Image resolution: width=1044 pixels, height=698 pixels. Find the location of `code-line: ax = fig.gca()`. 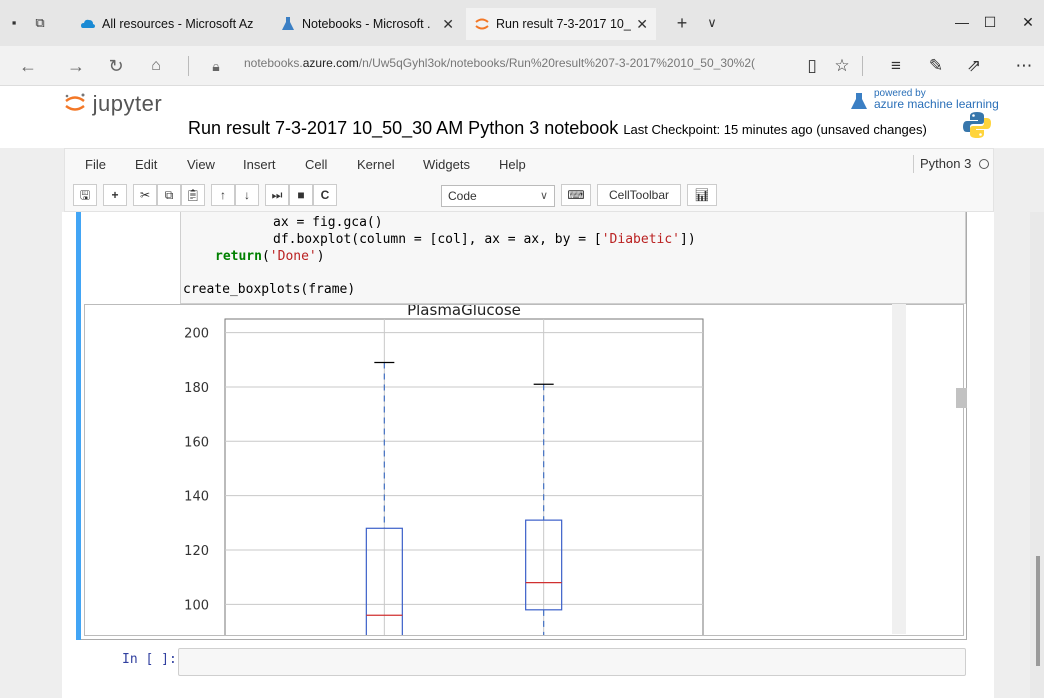

code-line: ax = fig.gca() is located at coordinates (328, 222).